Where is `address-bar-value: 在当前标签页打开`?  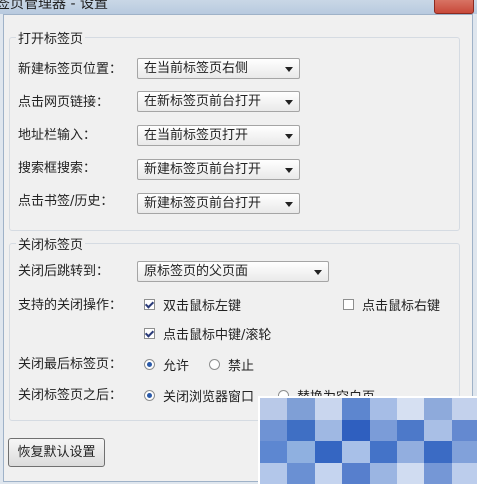 address-bar-value: 在当前标签页打开 is located at coordinates (196, 135).